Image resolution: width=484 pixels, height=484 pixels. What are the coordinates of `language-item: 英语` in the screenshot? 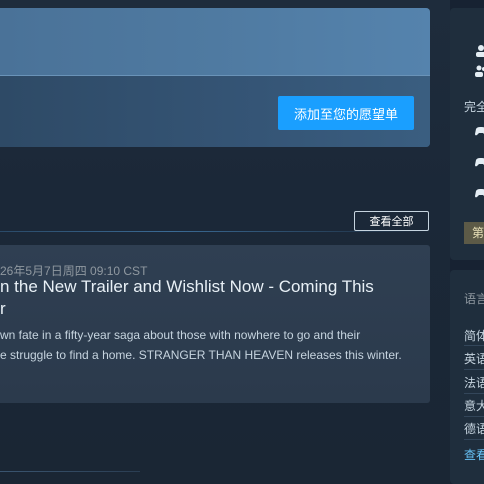 It's located at (474, 359).